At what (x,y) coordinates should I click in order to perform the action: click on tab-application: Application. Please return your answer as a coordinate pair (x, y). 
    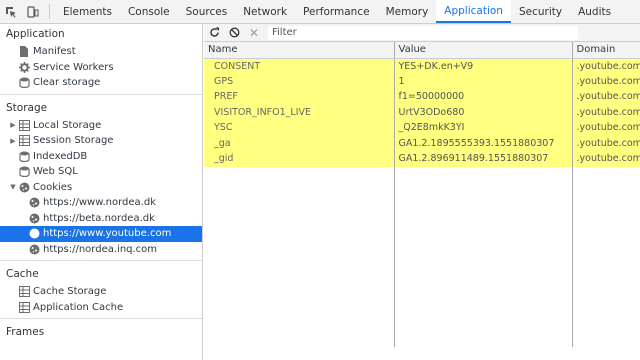
    Looking at the image, I should click on (473, 11).